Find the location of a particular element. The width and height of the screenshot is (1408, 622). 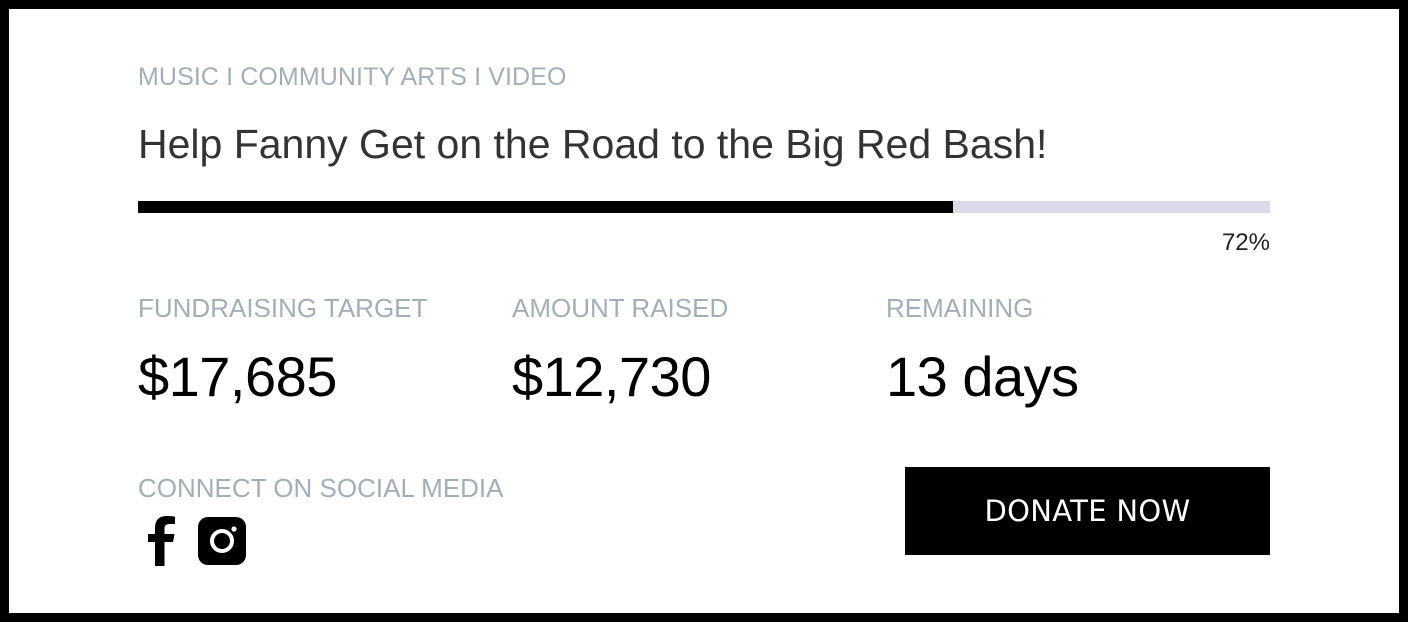

stat-amount-raised: AMOUNT RAISED $12,730 is located at coordinates (620, 351).